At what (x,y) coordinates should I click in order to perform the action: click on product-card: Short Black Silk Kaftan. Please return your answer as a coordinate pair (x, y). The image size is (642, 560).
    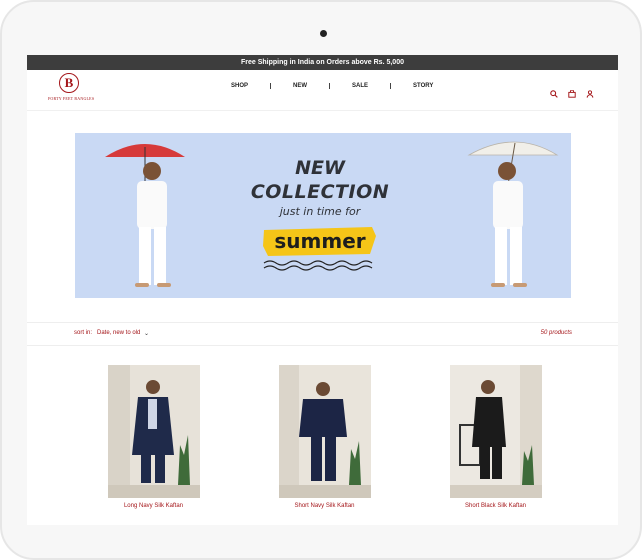
    Looking at the image, I should click on (495, 437).